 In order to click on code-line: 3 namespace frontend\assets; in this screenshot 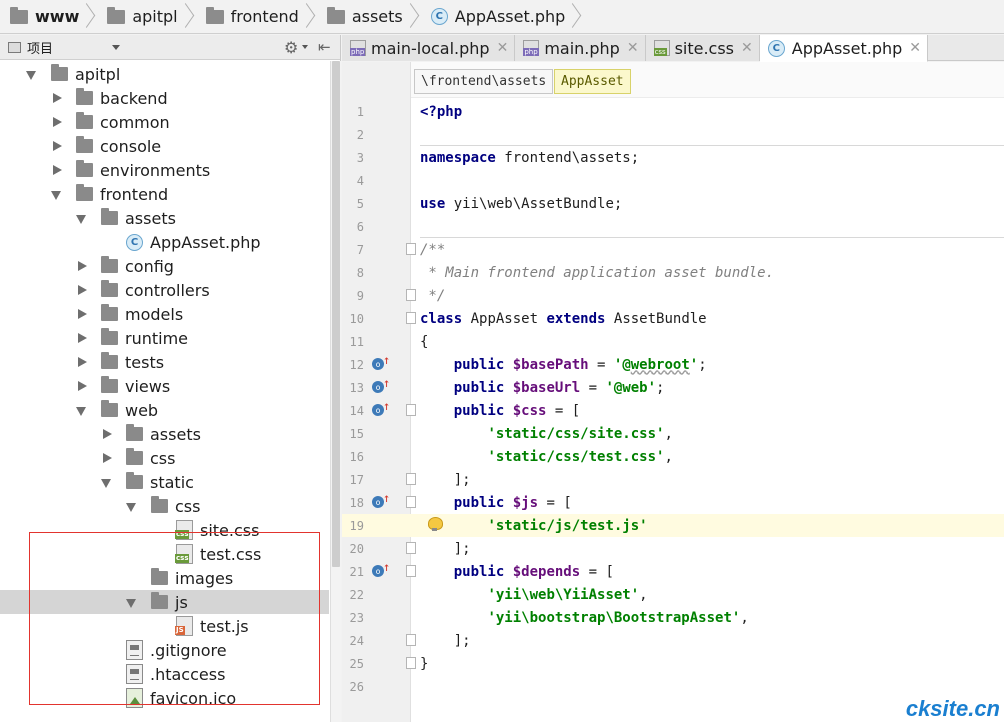, I will do `click(673, 157)`.